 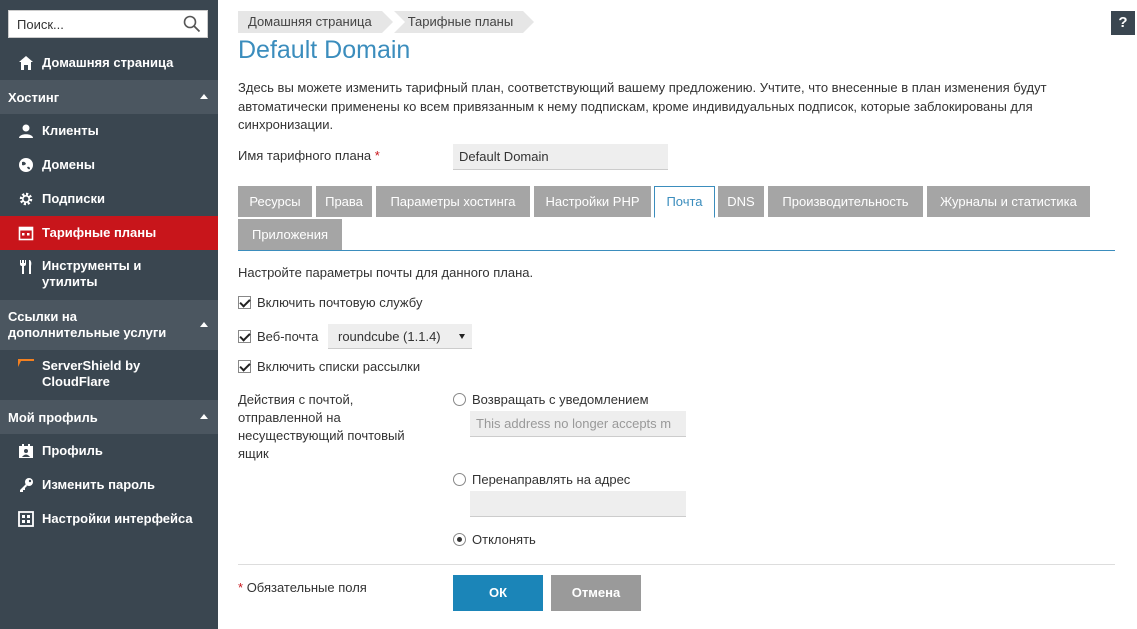 What do you see at coordinates (109, 199) in the screenshot?
I see `sidebar-item-subscriptions: Подписки` at bounding box center [109, 199].